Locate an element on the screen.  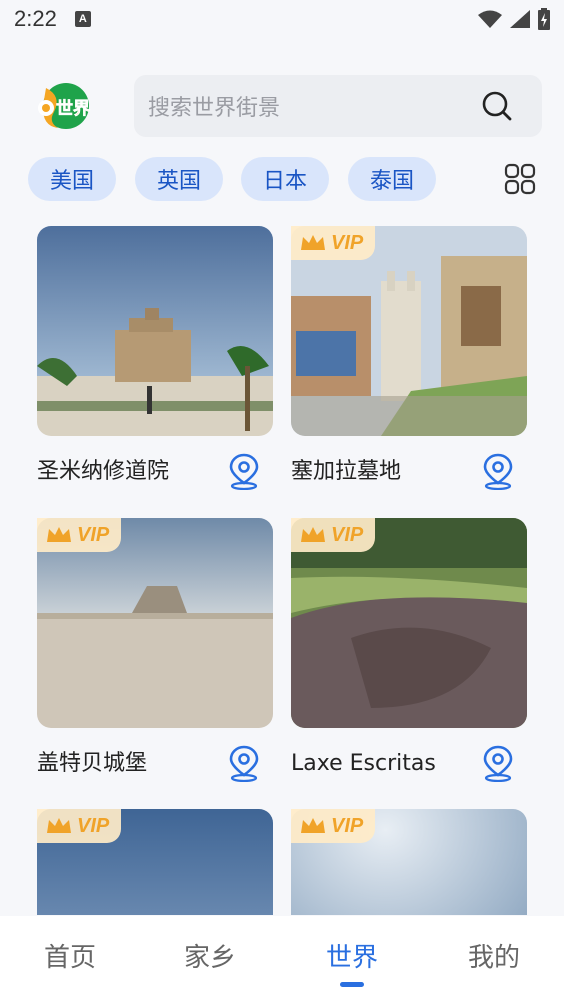
country-chips: 美国 英国 日本 泰国 is located at coordinates (288, 179).